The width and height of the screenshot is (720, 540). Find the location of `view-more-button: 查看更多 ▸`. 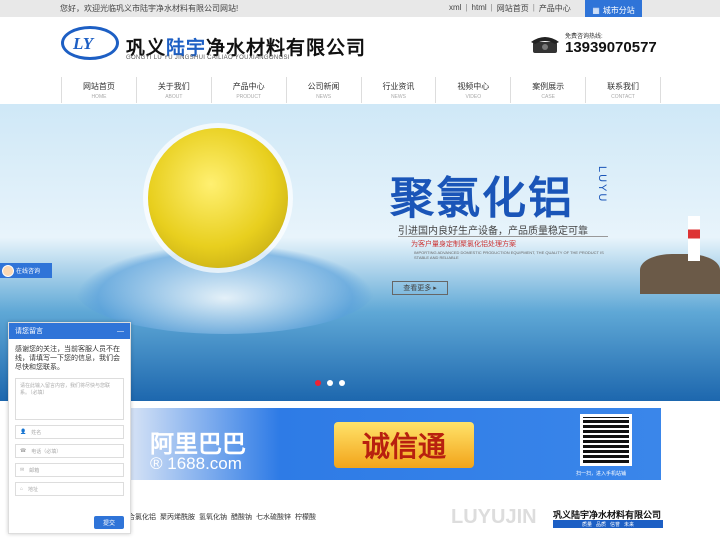

view-more-button: 查看更多 ▸ is located at coordinates (420, 288).